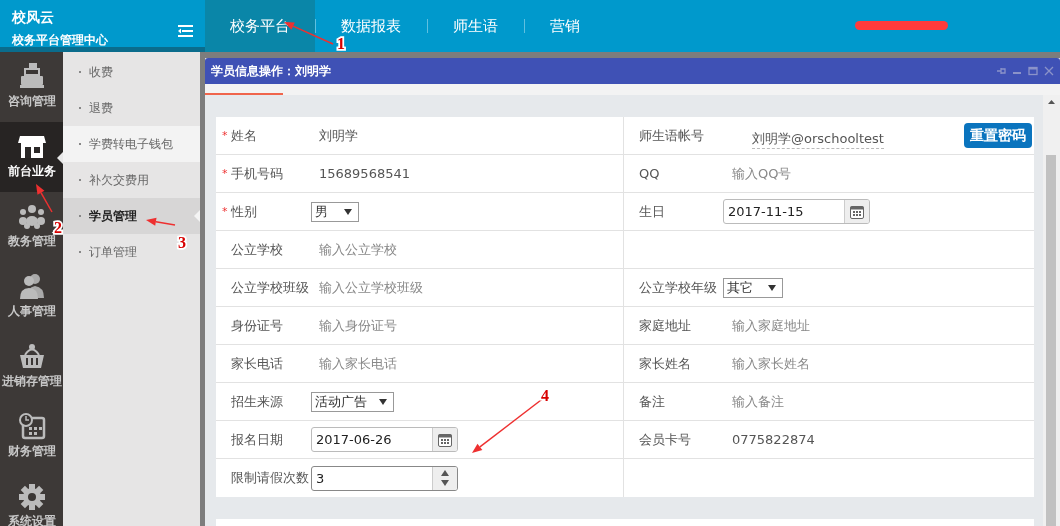  Describe the element at coordinates (356, 325) in the screenshot. I see `input-field: 输入身份证号` at that location.